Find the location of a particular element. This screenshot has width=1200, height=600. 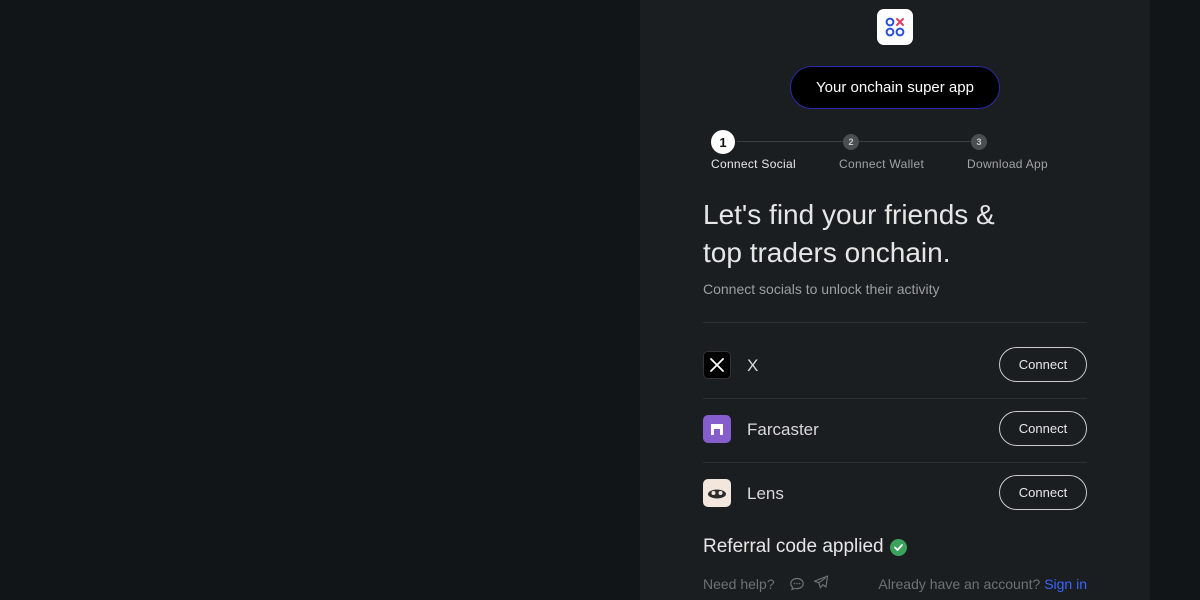

step-label-download-app: Download App is located at coordinates (1007, 164).